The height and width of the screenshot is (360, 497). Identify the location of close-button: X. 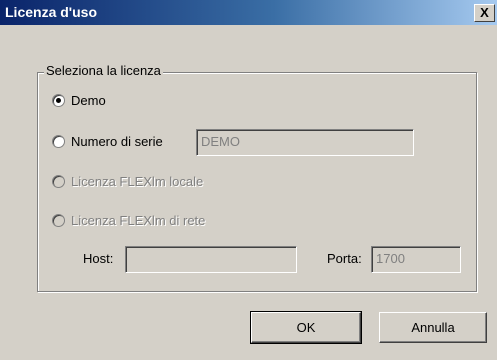
(484, 13).